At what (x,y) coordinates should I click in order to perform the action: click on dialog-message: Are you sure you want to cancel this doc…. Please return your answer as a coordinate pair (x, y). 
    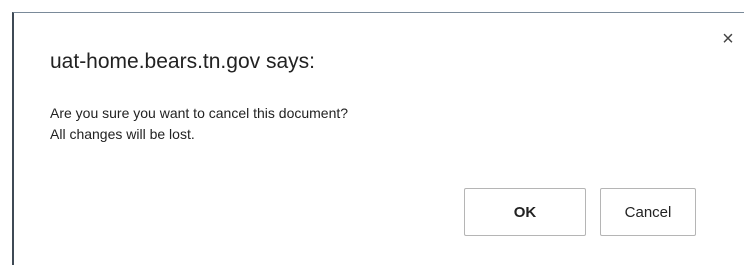
    Looking at the image, I should click on (199, 124).